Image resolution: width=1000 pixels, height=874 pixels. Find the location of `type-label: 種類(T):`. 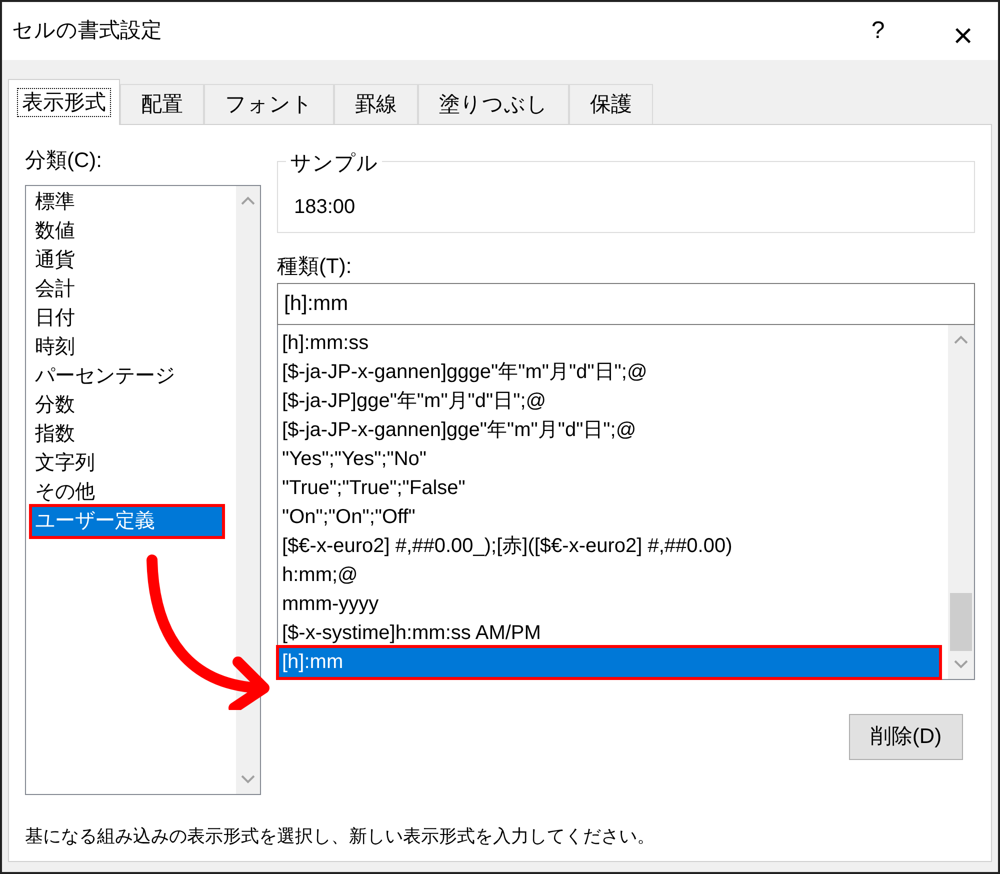

type-label: 種類(T): is located at coordinates (315, 267).